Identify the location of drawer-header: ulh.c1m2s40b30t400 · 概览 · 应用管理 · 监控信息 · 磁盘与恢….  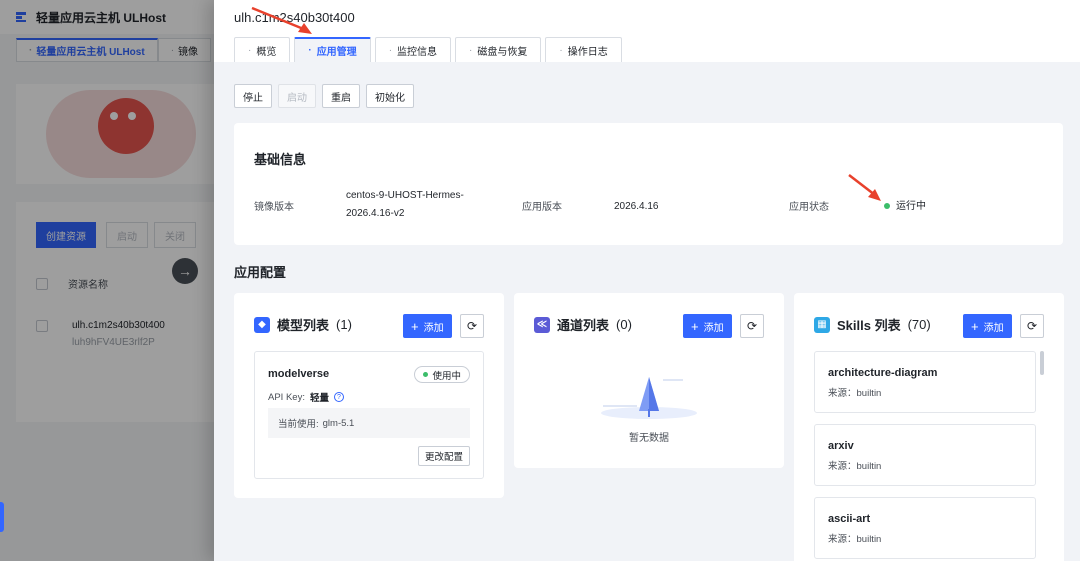
(647, 31).